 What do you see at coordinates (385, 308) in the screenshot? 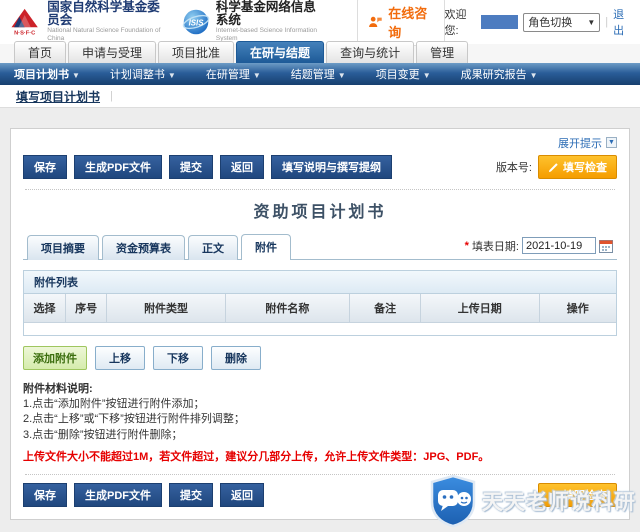
I see `col-remark: 备注` at bounding box center [385, 308].